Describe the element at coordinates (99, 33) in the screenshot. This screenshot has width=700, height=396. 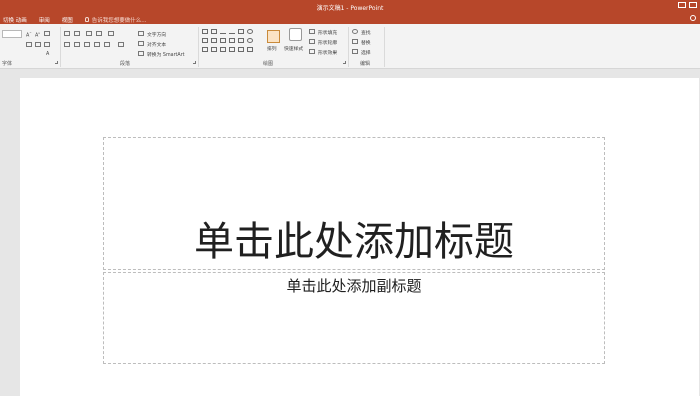
I see `increase-indent-icon` at that location.